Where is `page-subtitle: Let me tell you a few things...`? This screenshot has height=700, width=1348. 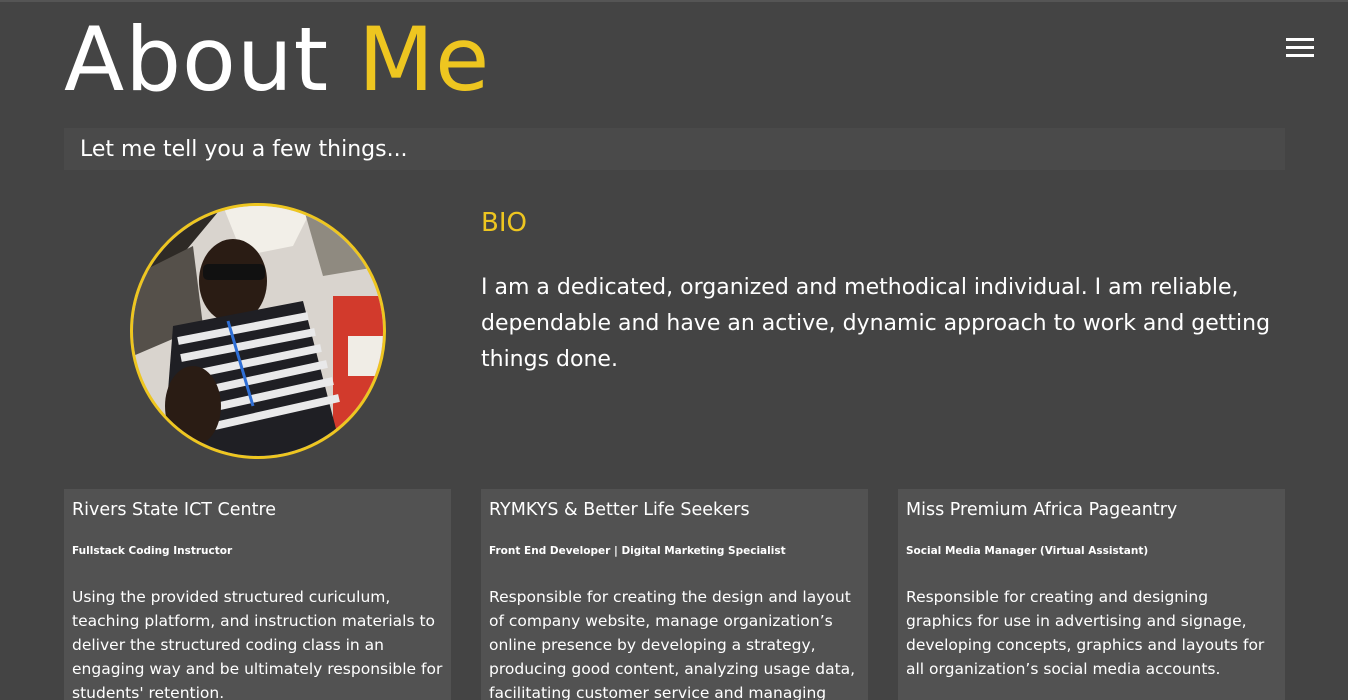
page-subtitle: Let me tell you a few things... is located at coordinates (674, 149).